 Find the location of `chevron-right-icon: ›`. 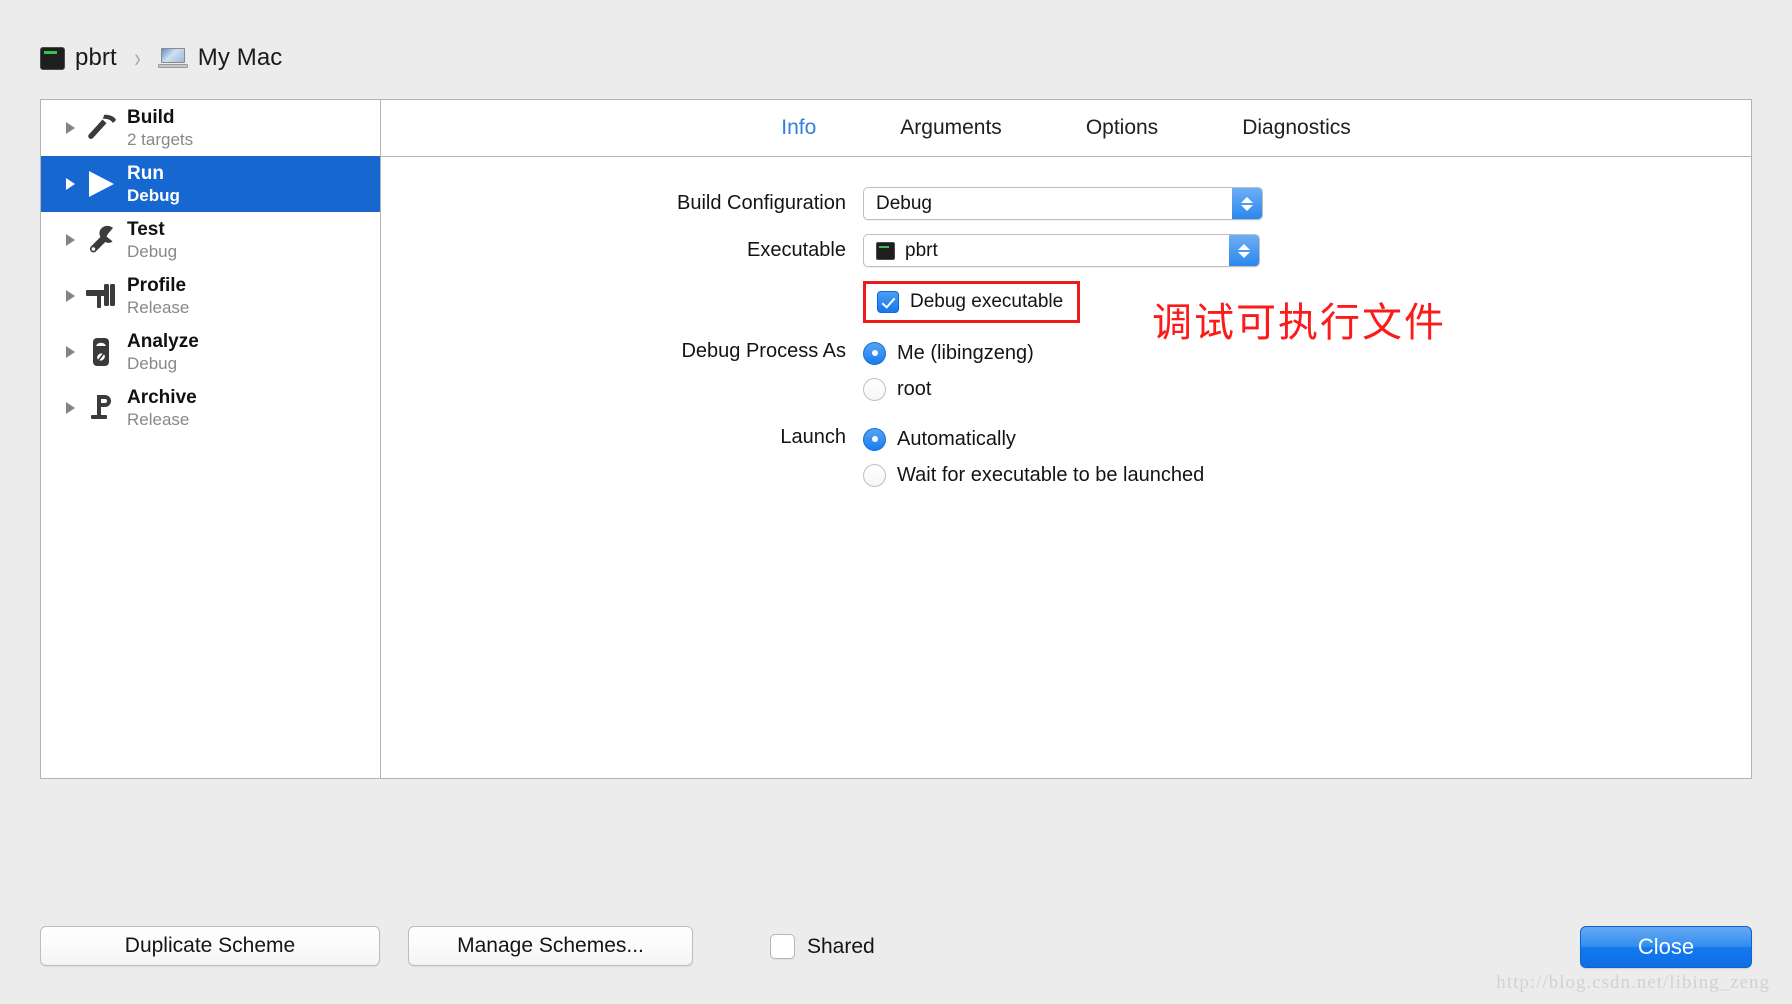

chevron-right-icon: › is located at coordinates (137, 57).